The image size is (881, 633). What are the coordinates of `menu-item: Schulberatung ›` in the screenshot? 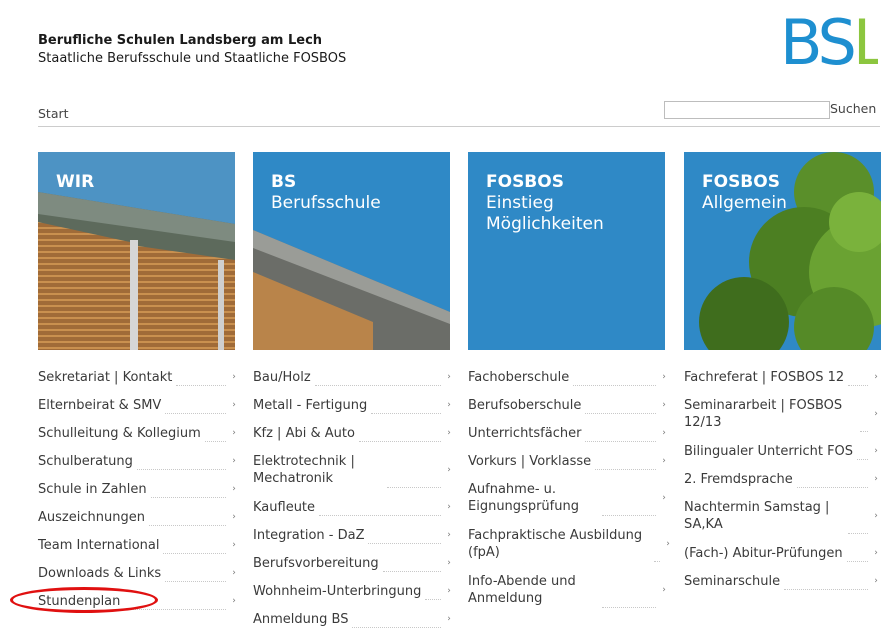 It's located at (138, 461).